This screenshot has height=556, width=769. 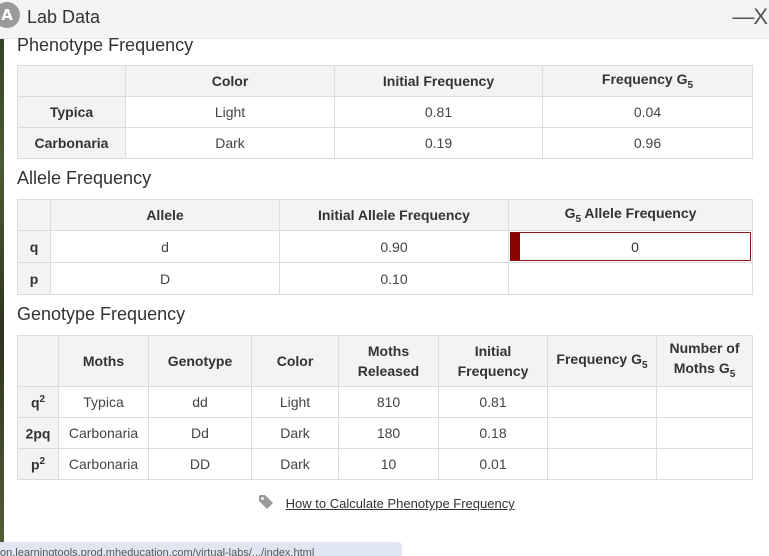 I want to click on genotype-header-released: Moths Released, so click(x=388, y=361).